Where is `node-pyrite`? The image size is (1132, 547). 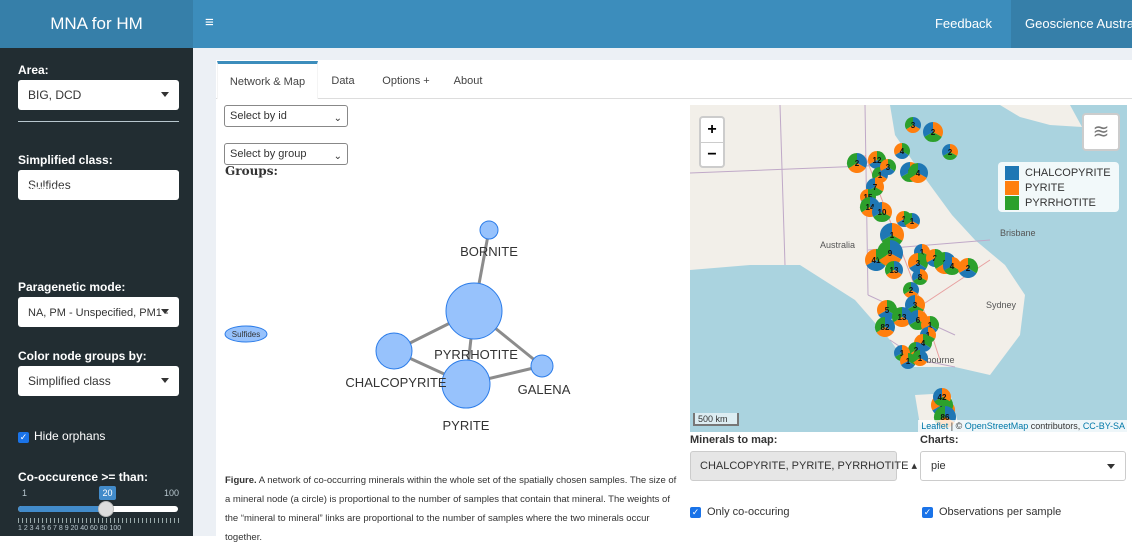
node-pyrite is located at coordinates (466, 384).